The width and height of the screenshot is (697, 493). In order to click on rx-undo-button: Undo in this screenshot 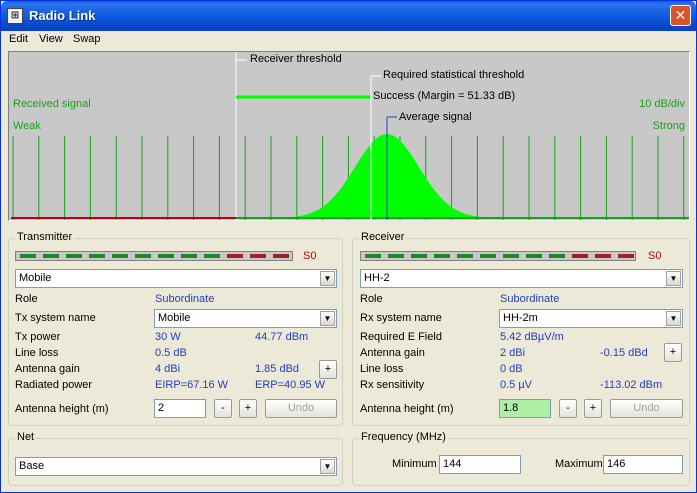, I will do `click(646, 408)`.